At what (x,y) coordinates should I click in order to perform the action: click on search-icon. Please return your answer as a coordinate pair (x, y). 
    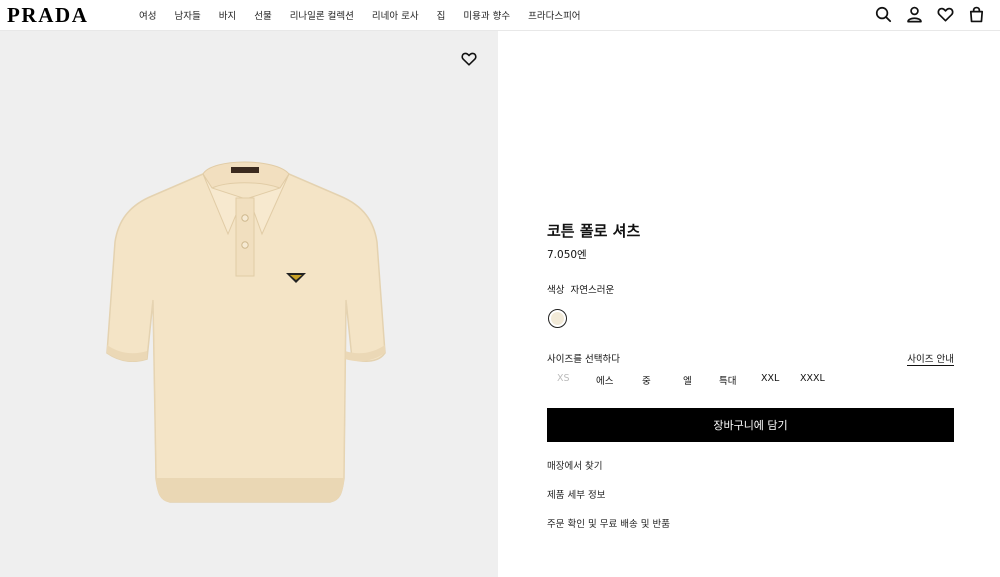
    Looking at the image, I should click on (883, 14).